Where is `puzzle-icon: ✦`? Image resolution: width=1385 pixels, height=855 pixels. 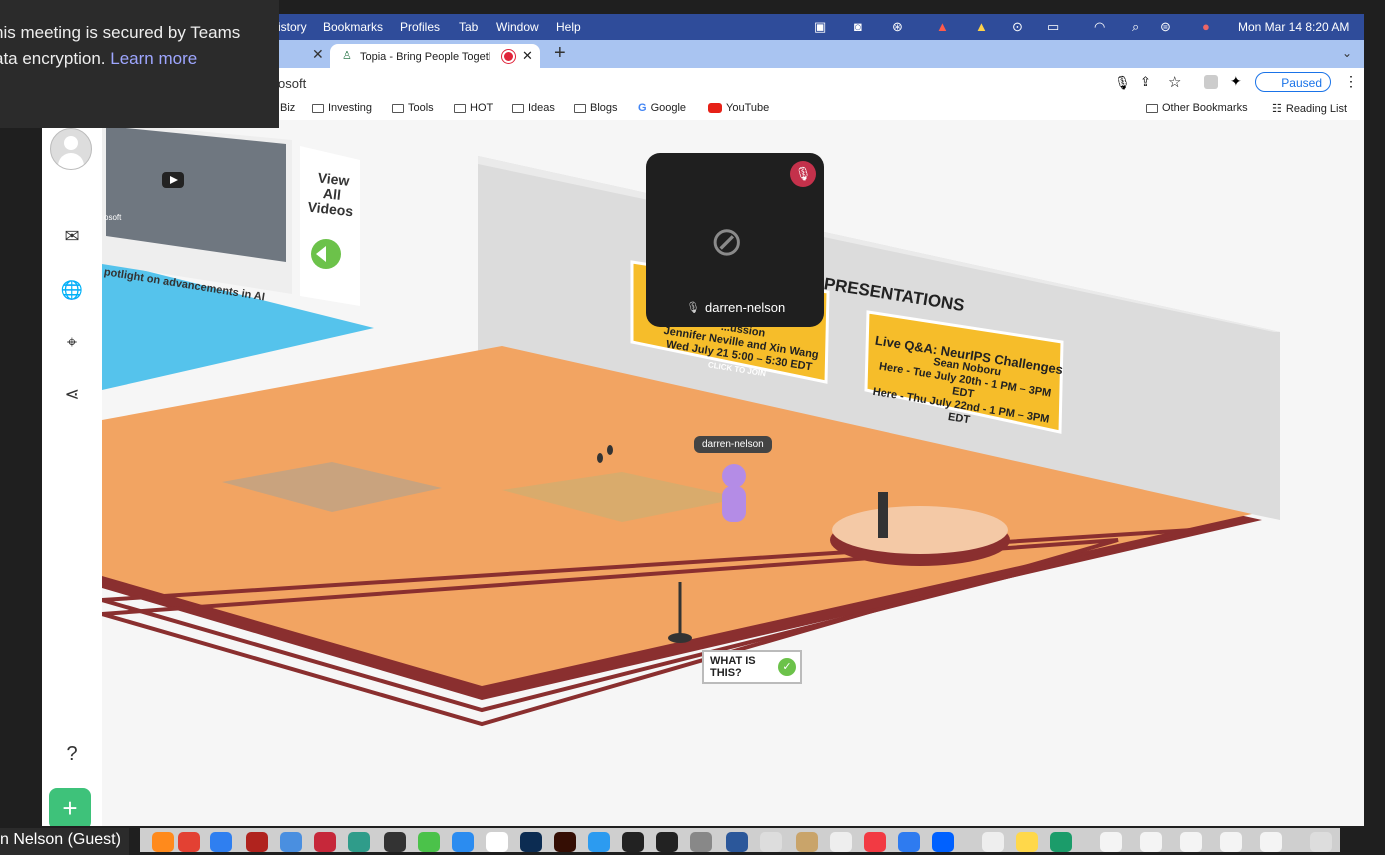
puzzle-icon: ✦ is located at coordinates (1236, 81).